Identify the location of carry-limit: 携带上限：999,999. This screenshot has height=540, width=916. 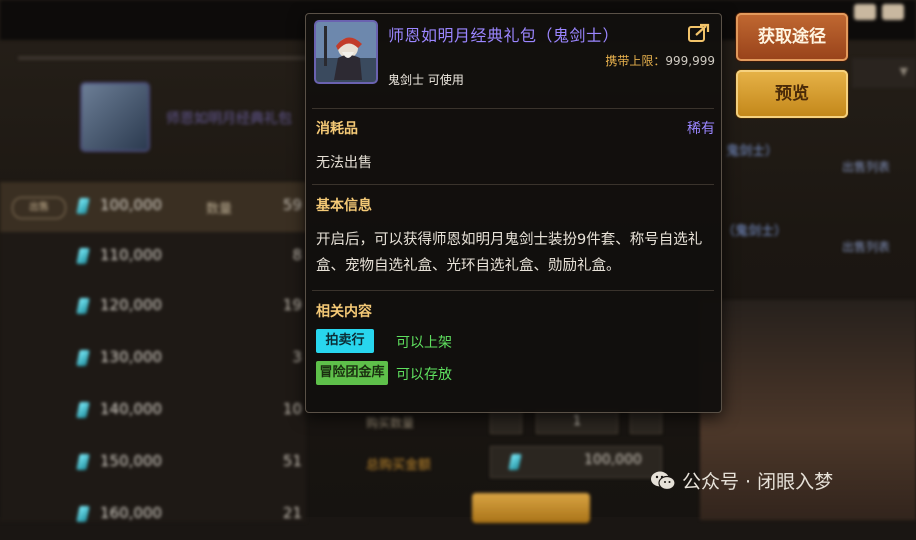
(660, 60).